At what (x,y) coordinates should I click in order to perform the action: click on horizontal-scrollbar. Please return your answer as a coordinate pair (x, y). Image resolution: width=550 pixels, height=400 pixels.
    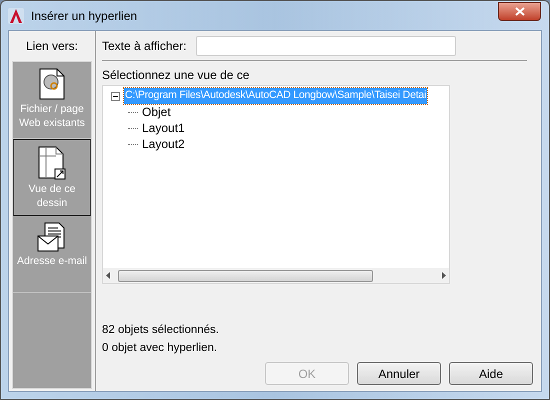
    Looking at the image, I should click on (276, 275).